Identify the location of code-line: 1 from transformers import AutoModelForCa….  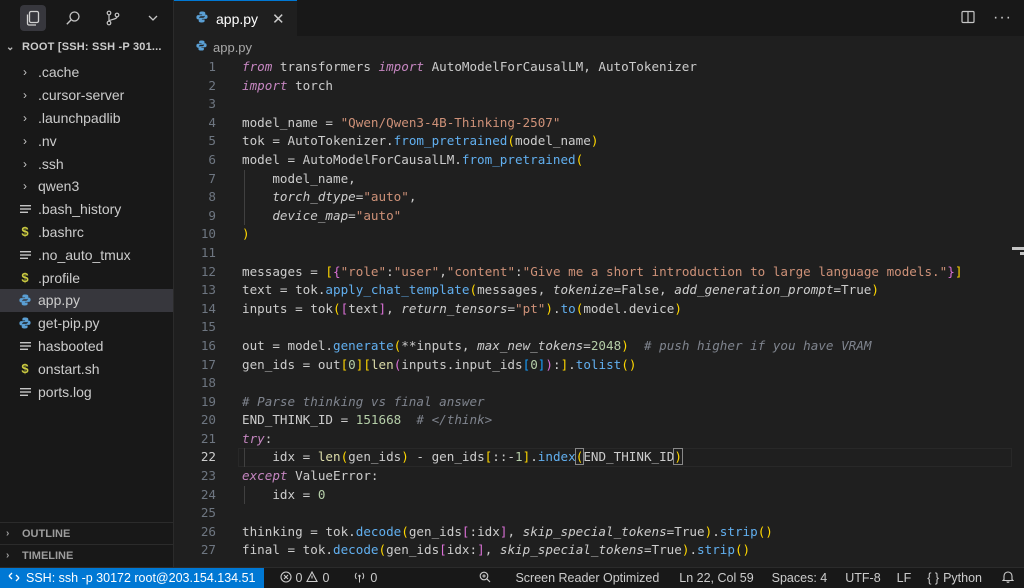
(599, 67).